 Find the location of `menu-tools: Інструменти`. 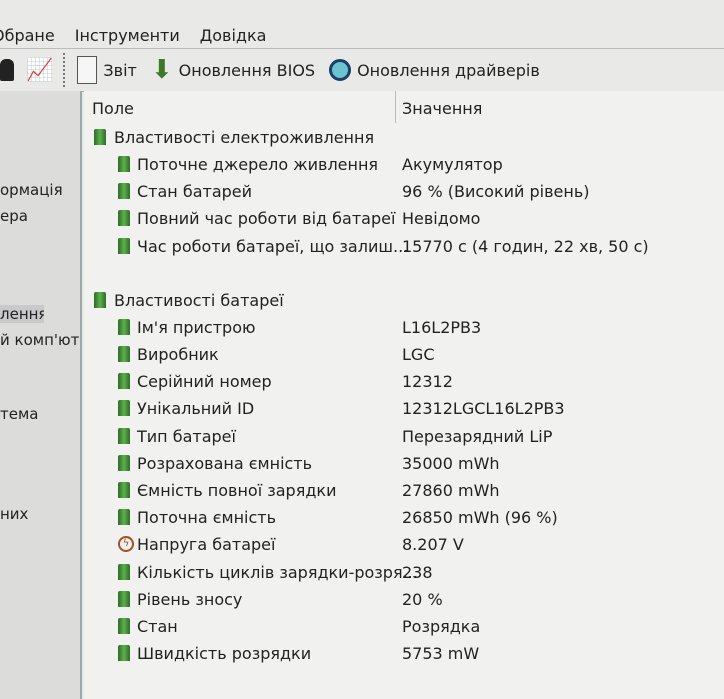

menu-tools: Інструменти is located at coordinates (127, 35).